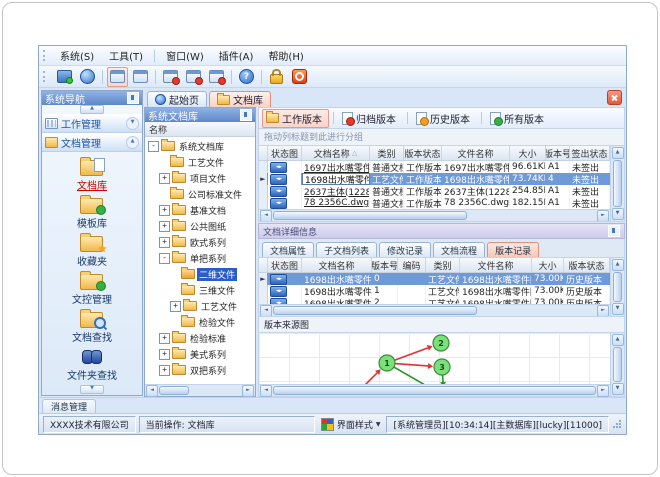 The width and height of the screenshot is (660, 477). I want to click on menu-item: 窗口(W), so click(185, 55).